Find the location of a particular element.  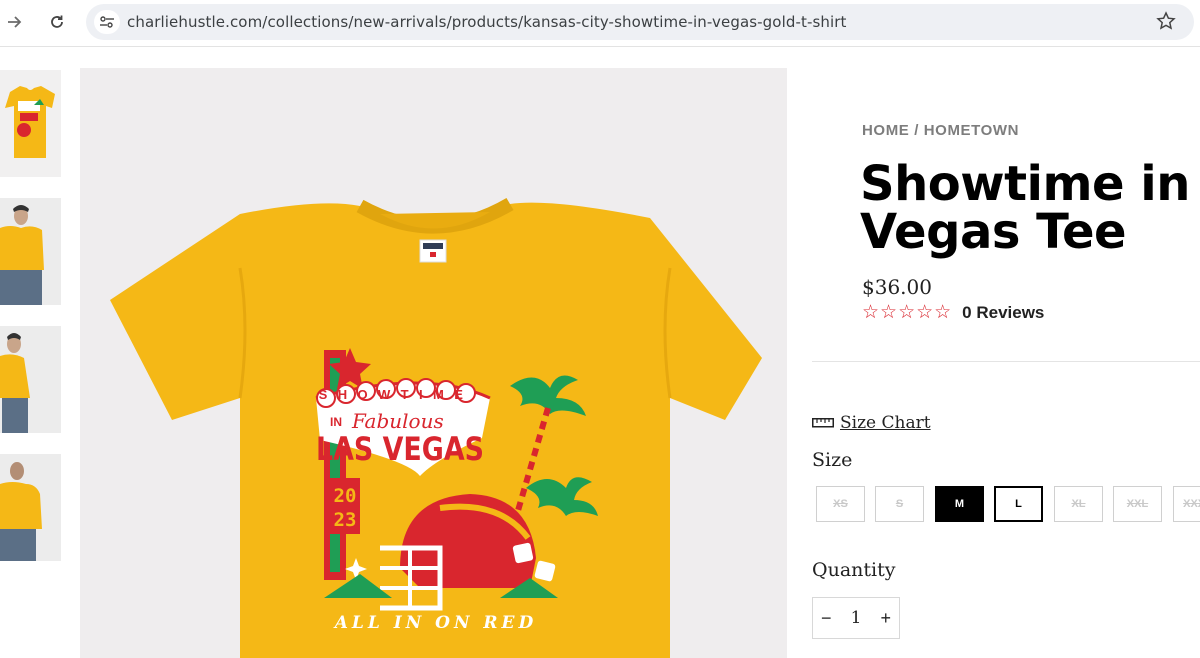

thumbnail-model-back is located at coordinates (30, 507).